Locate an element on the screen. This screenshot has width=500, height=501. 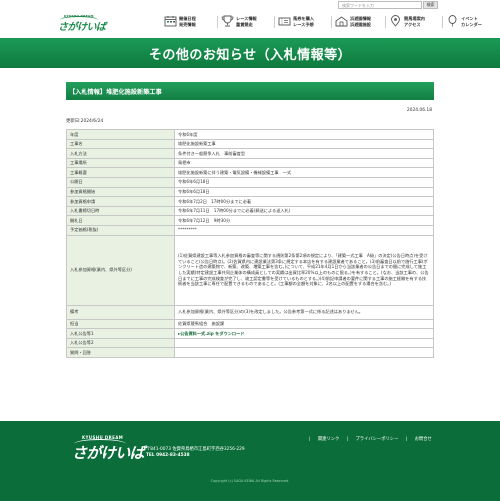
table-row: 参加資格申請 令和6年7月2日 17時00分までに必着 is located at coordinates (250, 201).